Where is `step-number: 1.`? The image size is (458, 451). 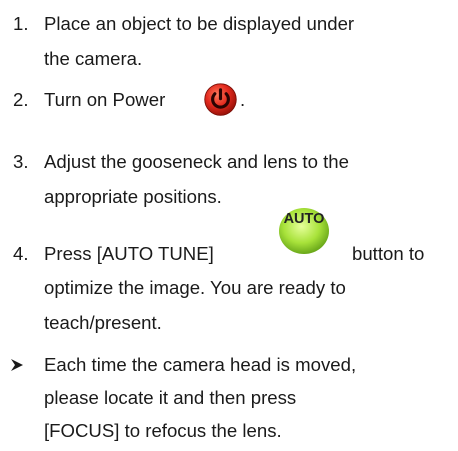
step-number: 1. is located at coordinates (21, 23).